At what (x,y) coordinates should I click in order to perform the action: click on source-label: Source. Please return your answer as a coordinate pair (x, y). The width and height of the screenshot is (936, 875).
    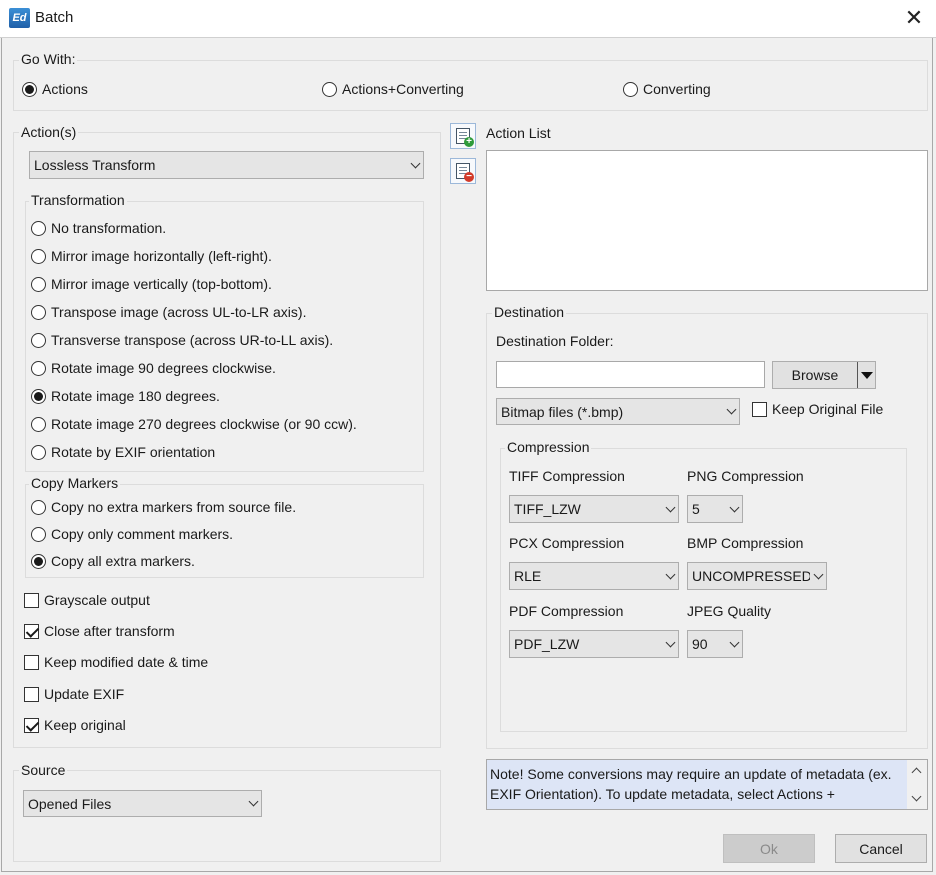
    Looking at the image, I should click on (43, 770).